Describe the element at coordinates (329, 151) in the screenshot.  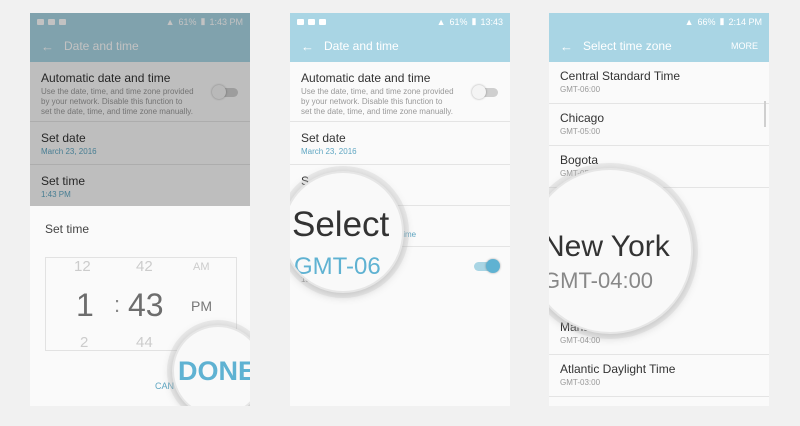
I see `set-date-value: March 23, 2016` at that location.